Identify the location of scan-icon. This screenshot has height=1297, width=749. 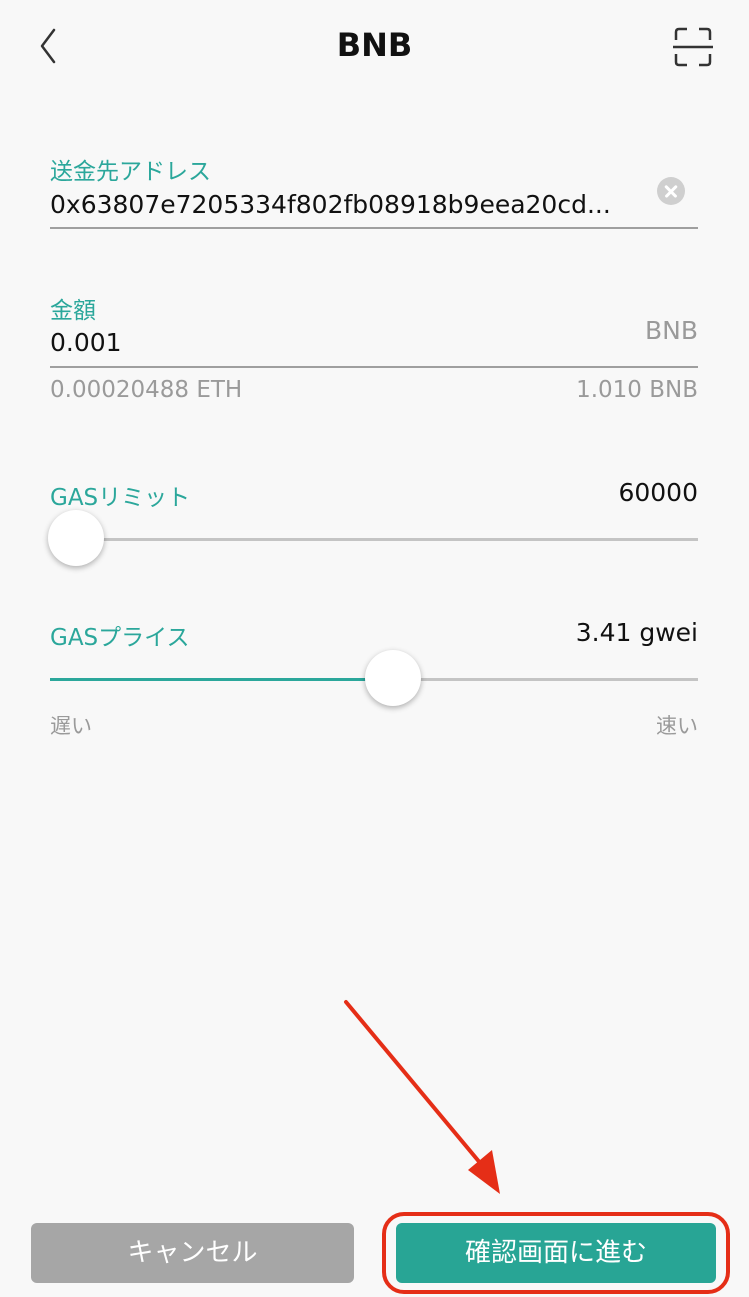
(693, 47).